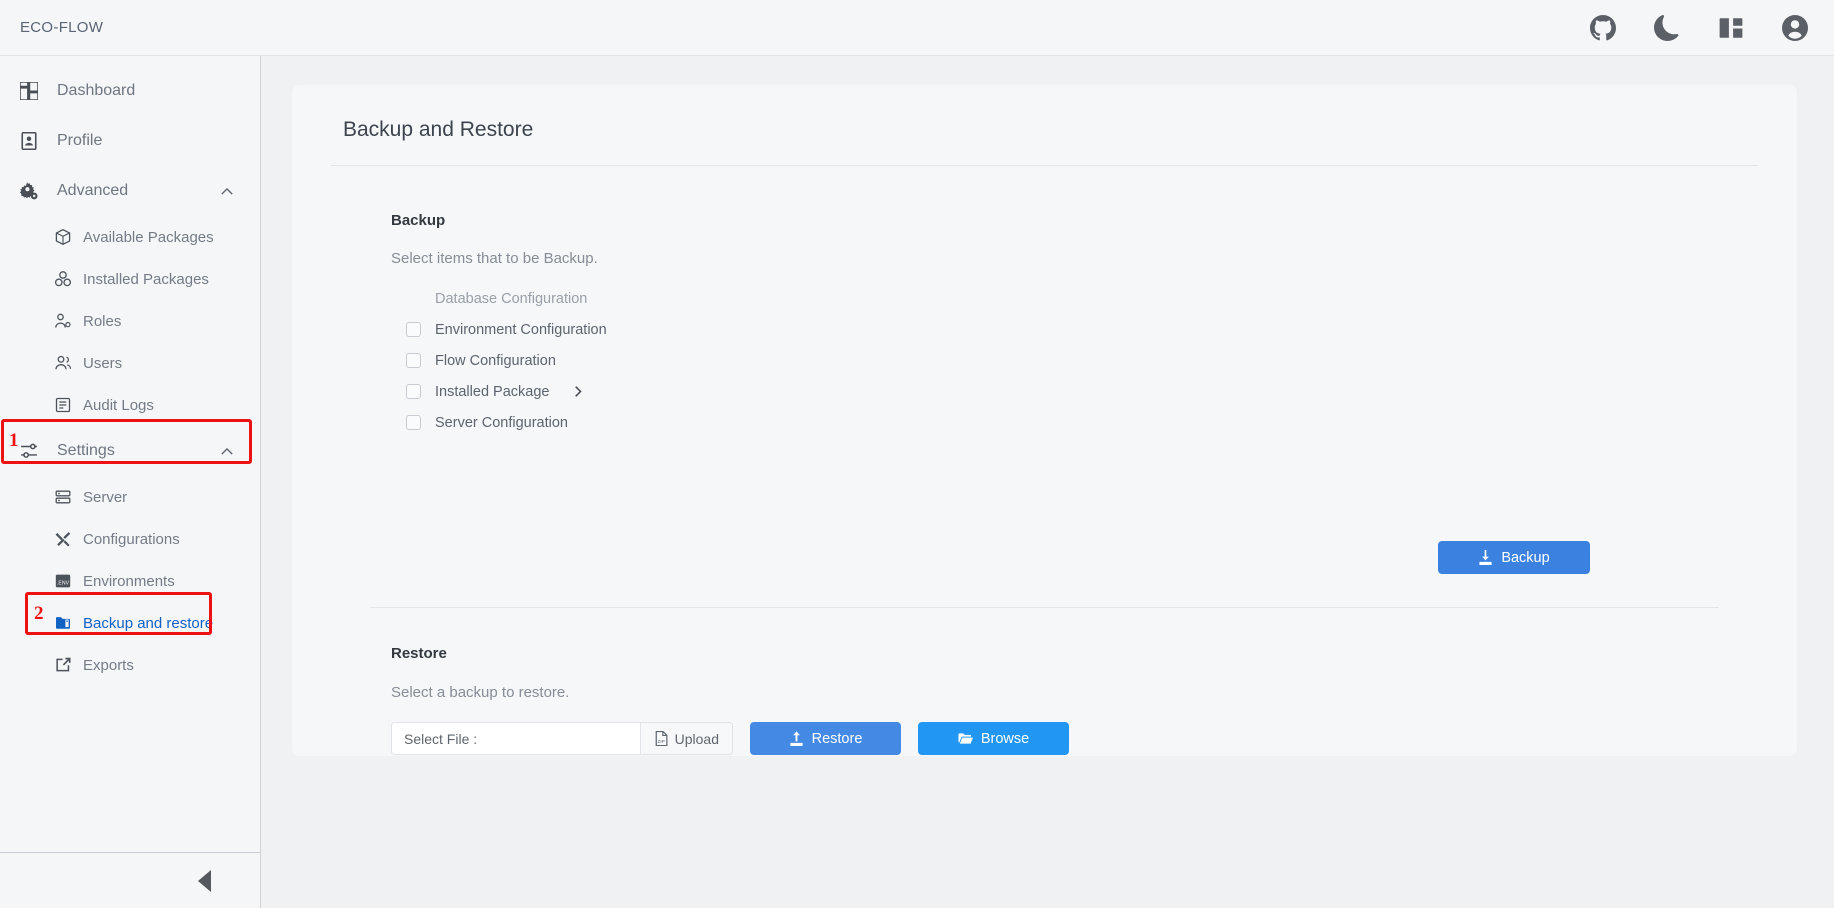 This screenshot has width=1834, height=908. I want to click on sidebar-item-users: Users, so click(130, 363).